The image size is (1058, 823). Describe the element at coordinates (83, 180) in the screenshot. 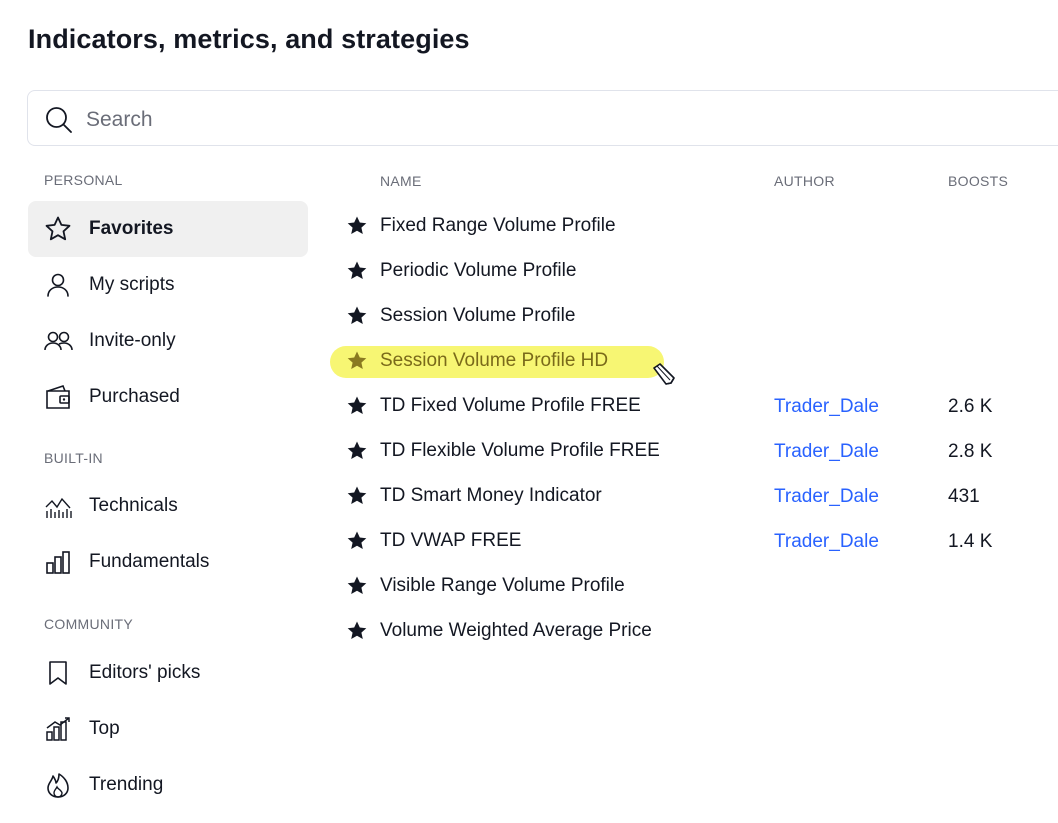

I see `section-label-personal: PERSONAL` at that location.